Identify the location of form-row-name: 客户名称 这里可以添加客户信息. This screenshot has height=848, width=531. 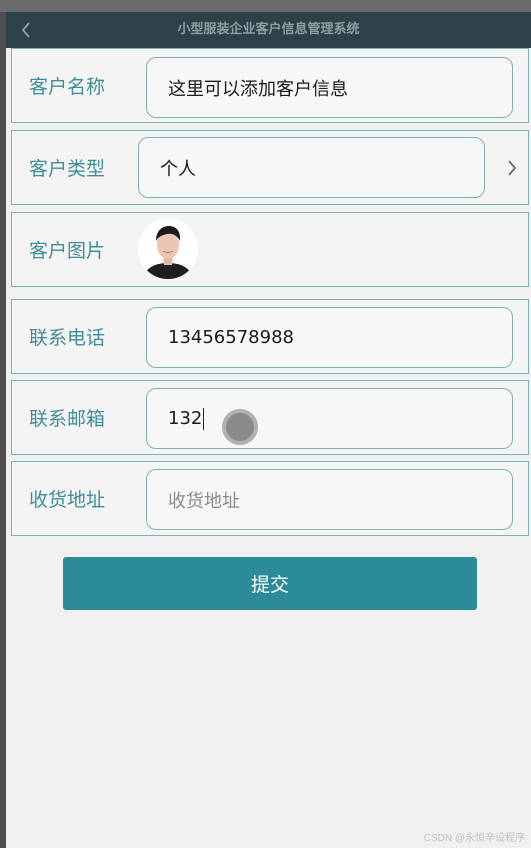
(270, 85).